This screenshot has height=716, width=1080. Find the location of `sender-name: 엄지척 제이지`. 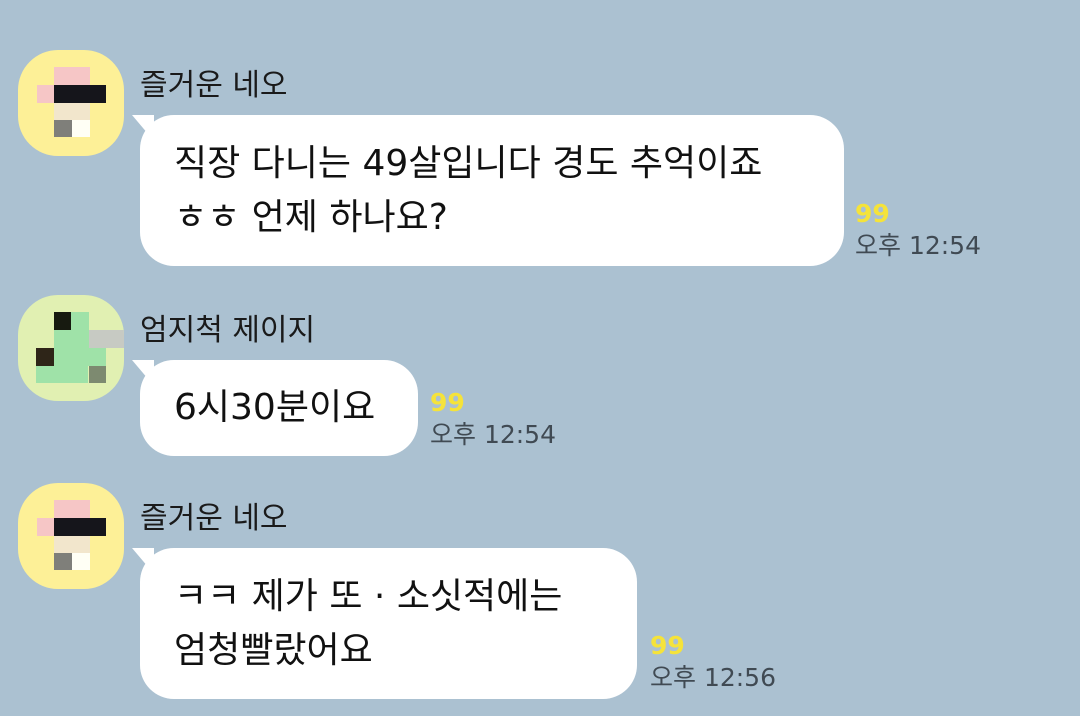

sender-name: 엄지척 제이지 is located at coordinates (228, 330).